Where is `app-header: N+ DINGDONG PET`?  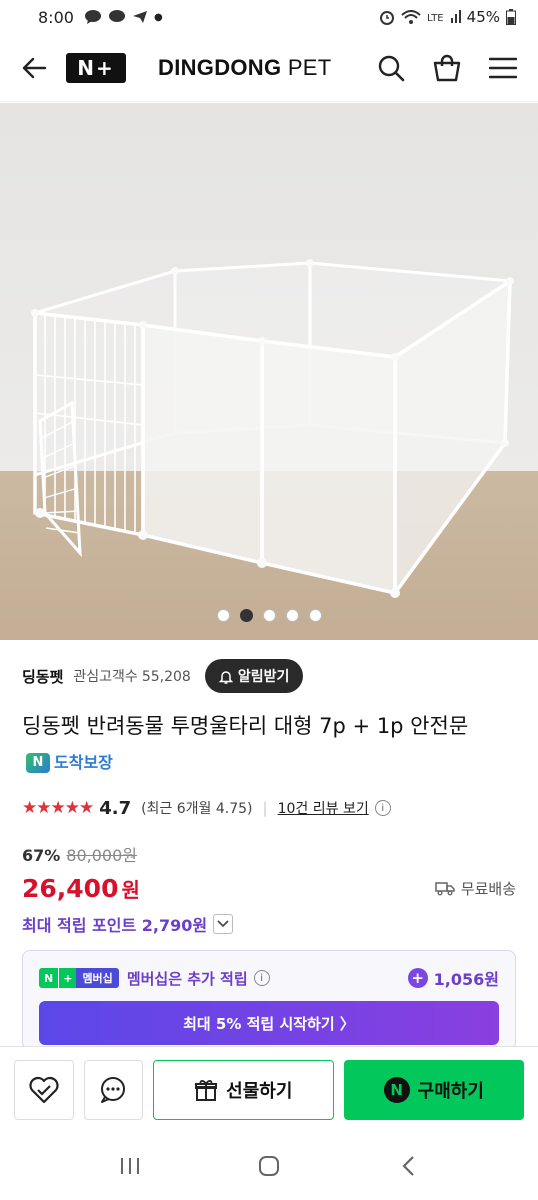
app-header: N+ DINGDONG PET is located at coordinates (269, 68).